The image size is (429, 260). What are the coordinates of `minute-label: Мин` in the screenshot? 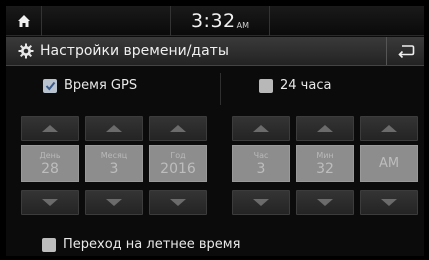 It's located at (325, 155).